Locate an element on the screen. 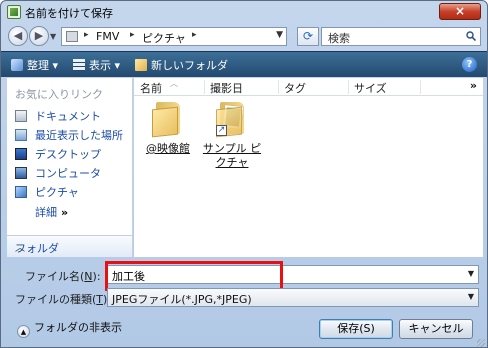 The image size is (488, 348). collapse-icon: ▲ is located at coordinates (23, 331).